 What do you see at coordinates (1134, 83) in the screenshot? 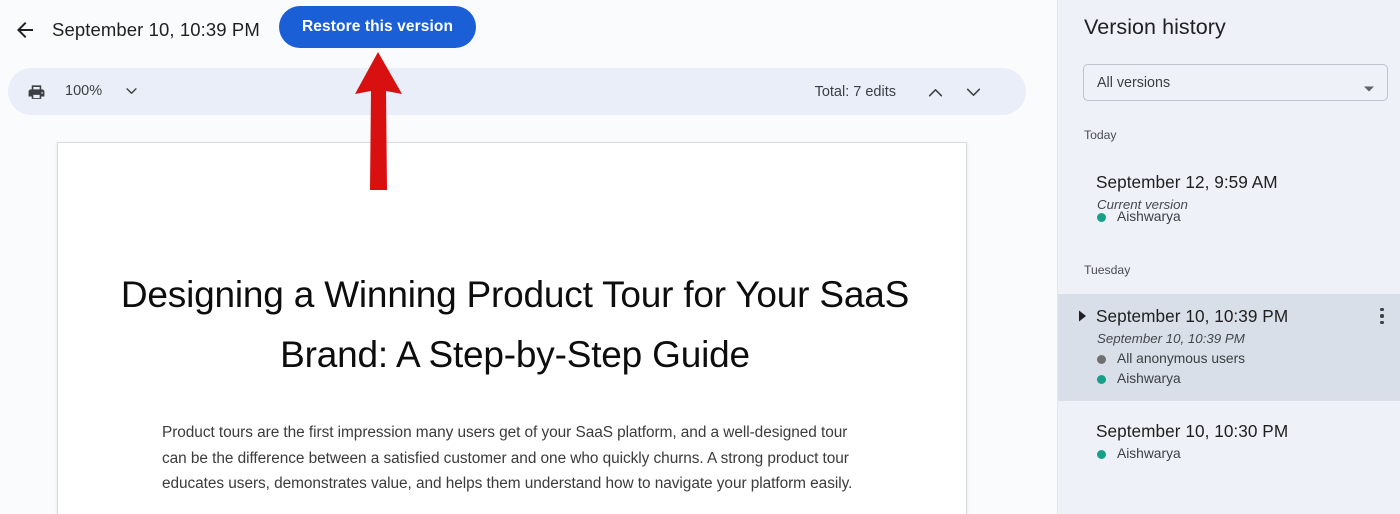
I see `versions-filter-value: All versions` at bounding box center [1134, 83].